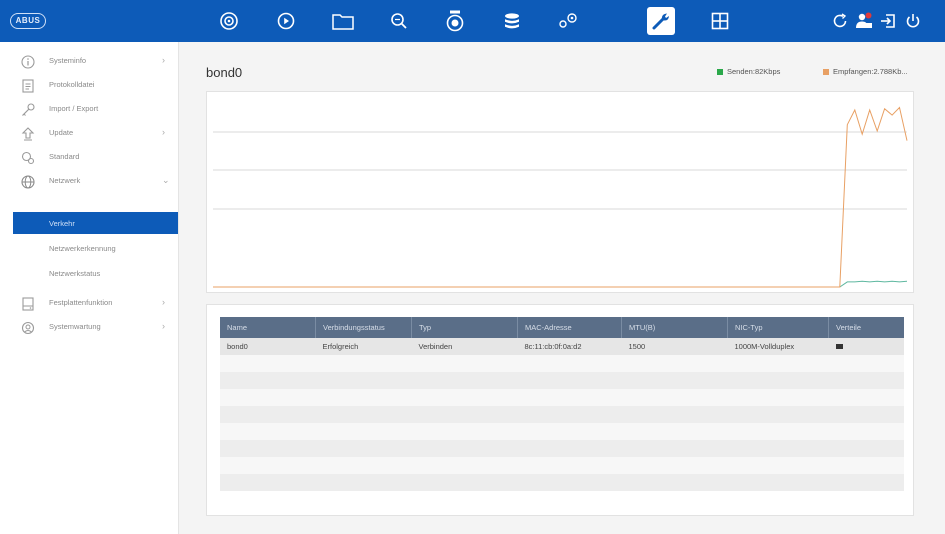 Image resolution: width=945 pixels, height=534 pixels. I want to click on reset-icon, so click(28, 158).